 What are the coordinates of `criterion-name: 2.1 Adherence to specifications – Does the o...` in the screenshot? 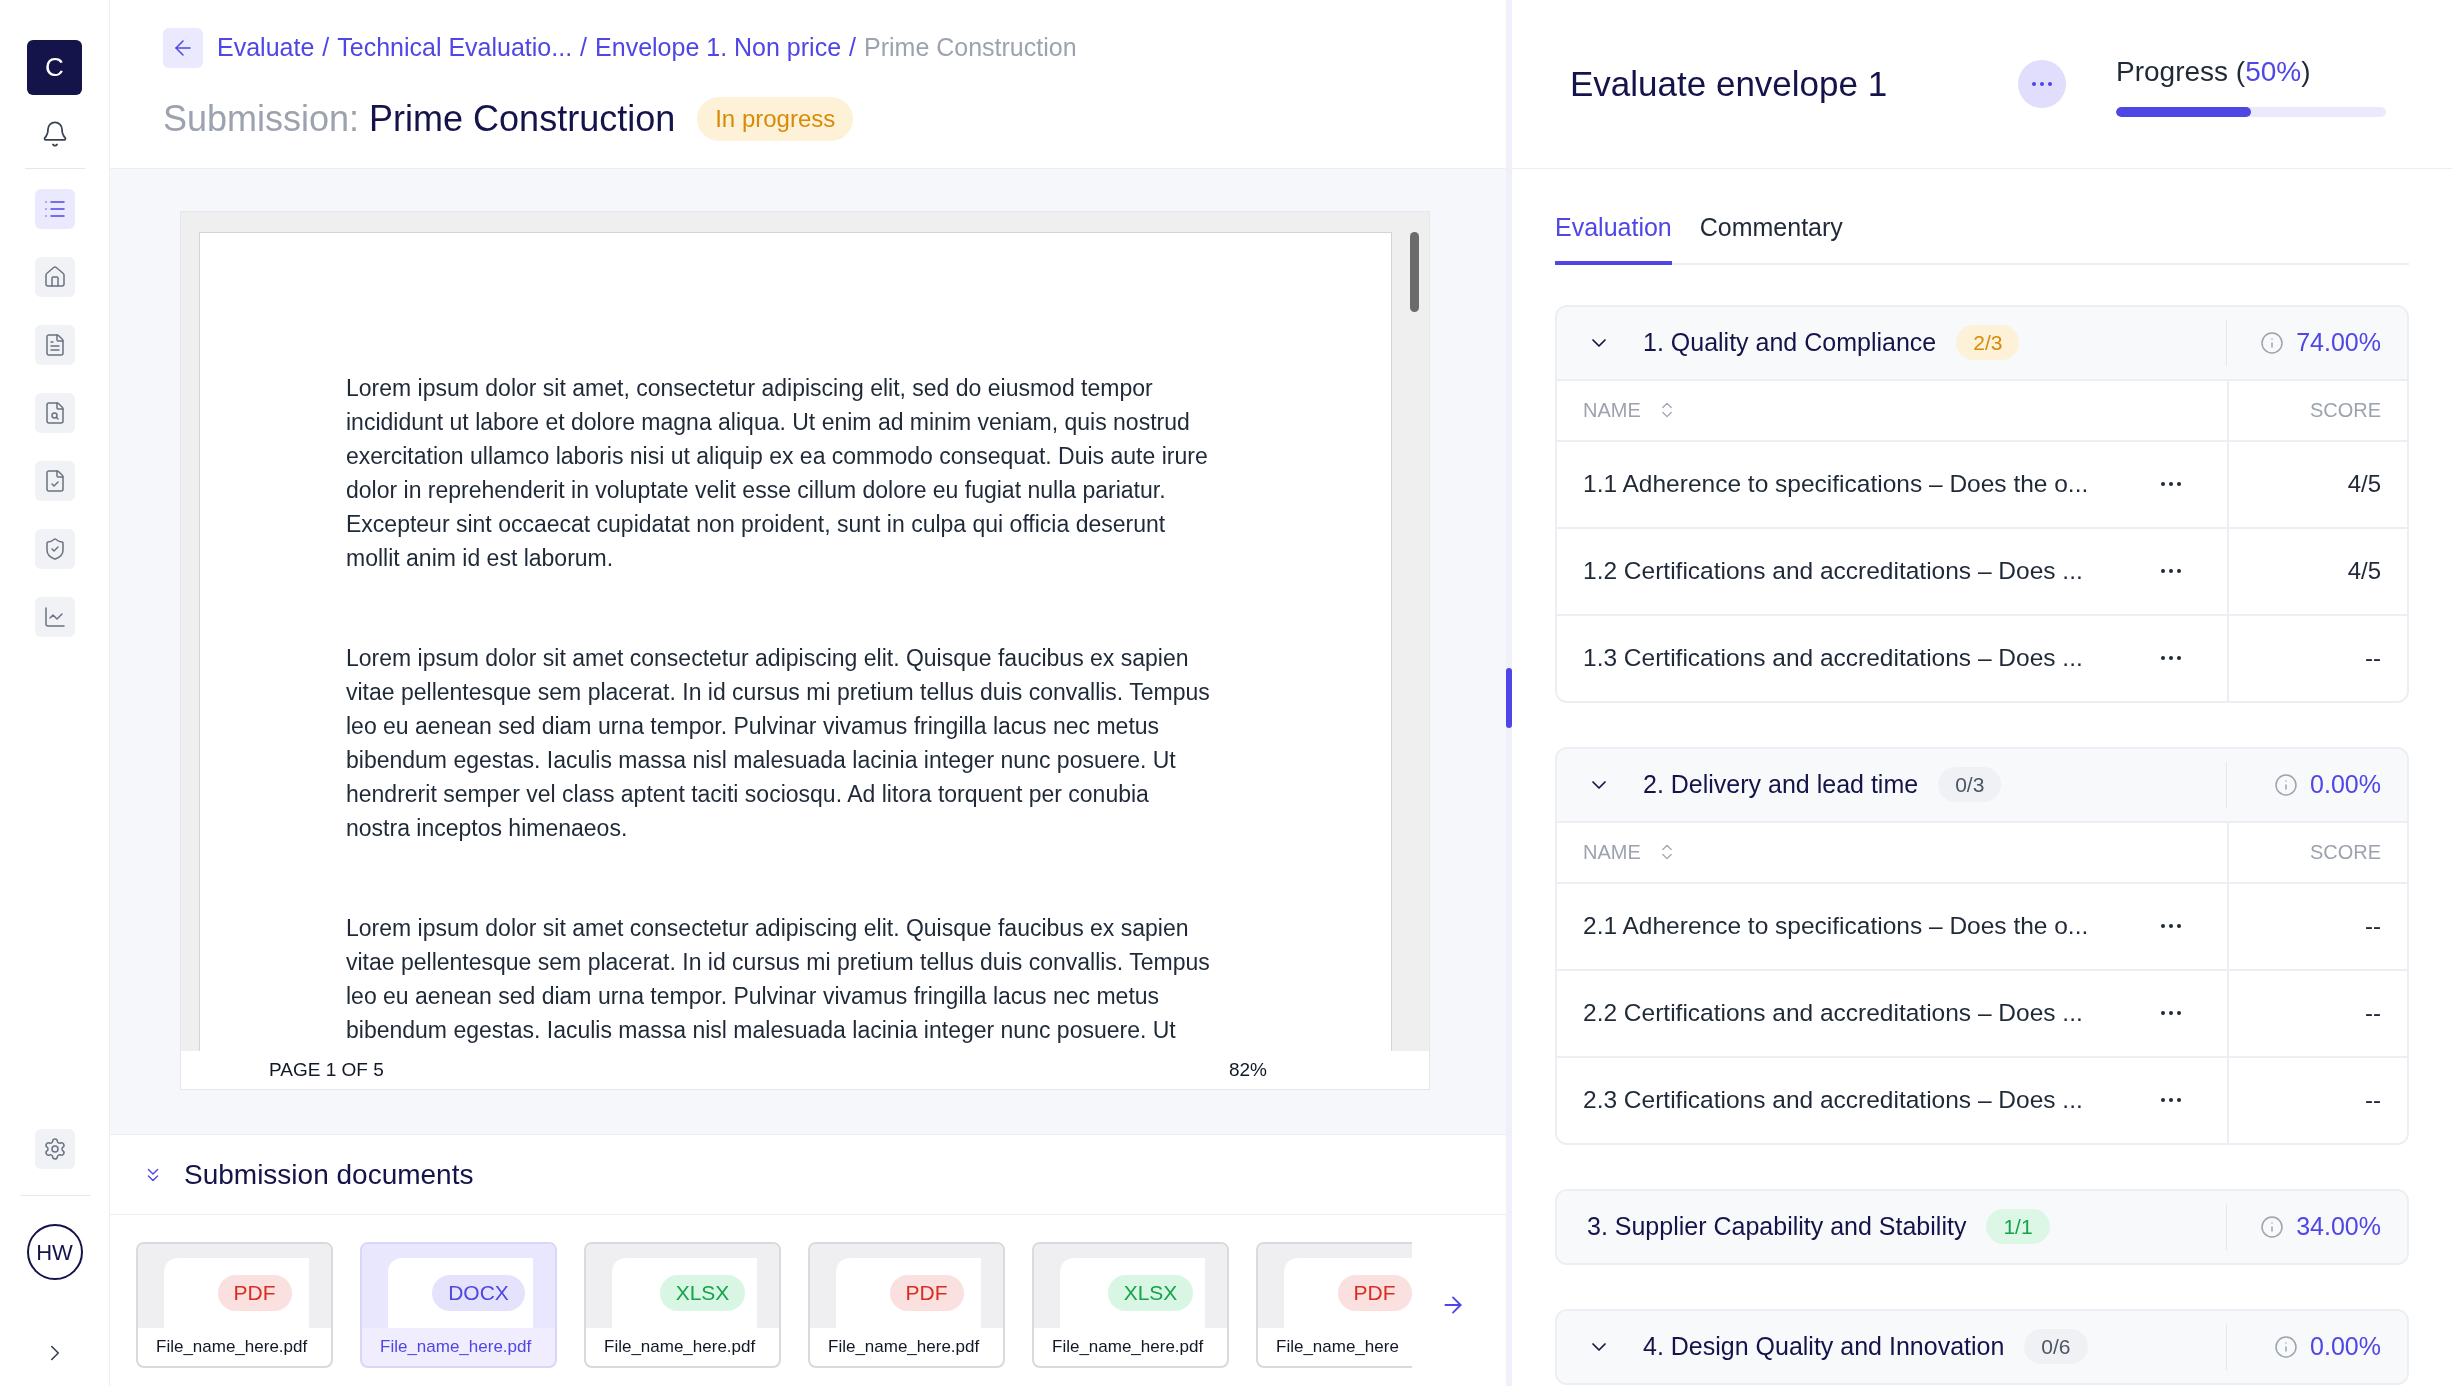 It's located at (1872, 926).